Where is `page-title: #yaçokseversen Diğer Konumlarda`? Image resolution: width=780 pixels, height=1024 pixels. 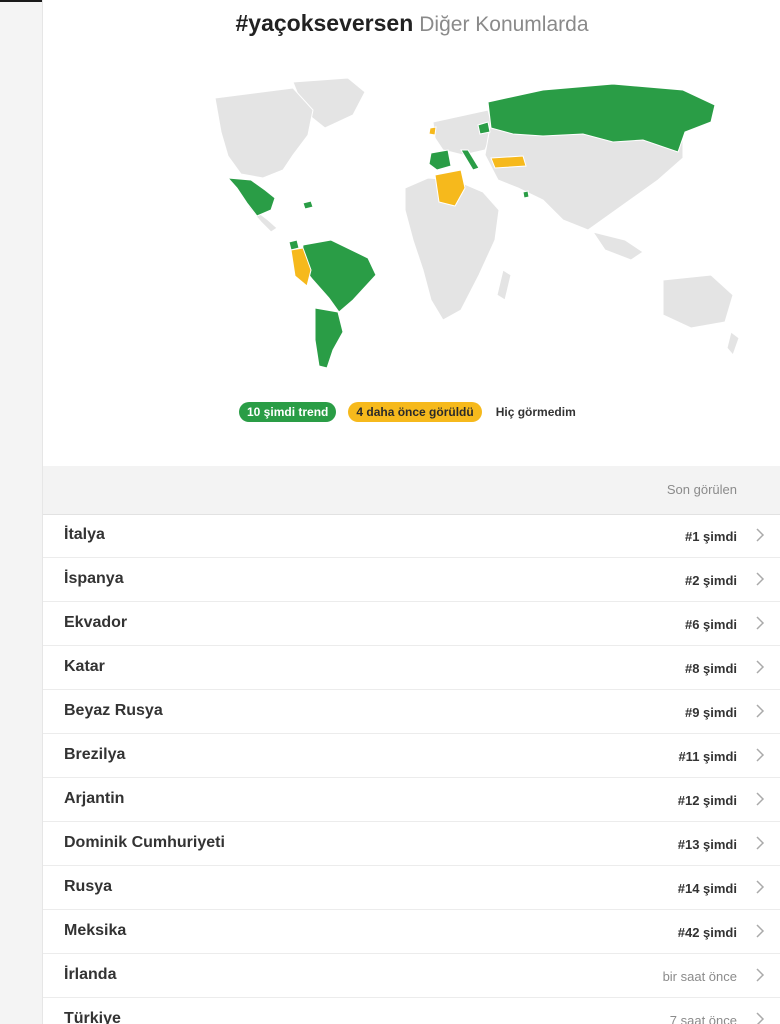
page-title: #yaçokseversen Diğer Konumlarda is located at coordinates (411, 24).